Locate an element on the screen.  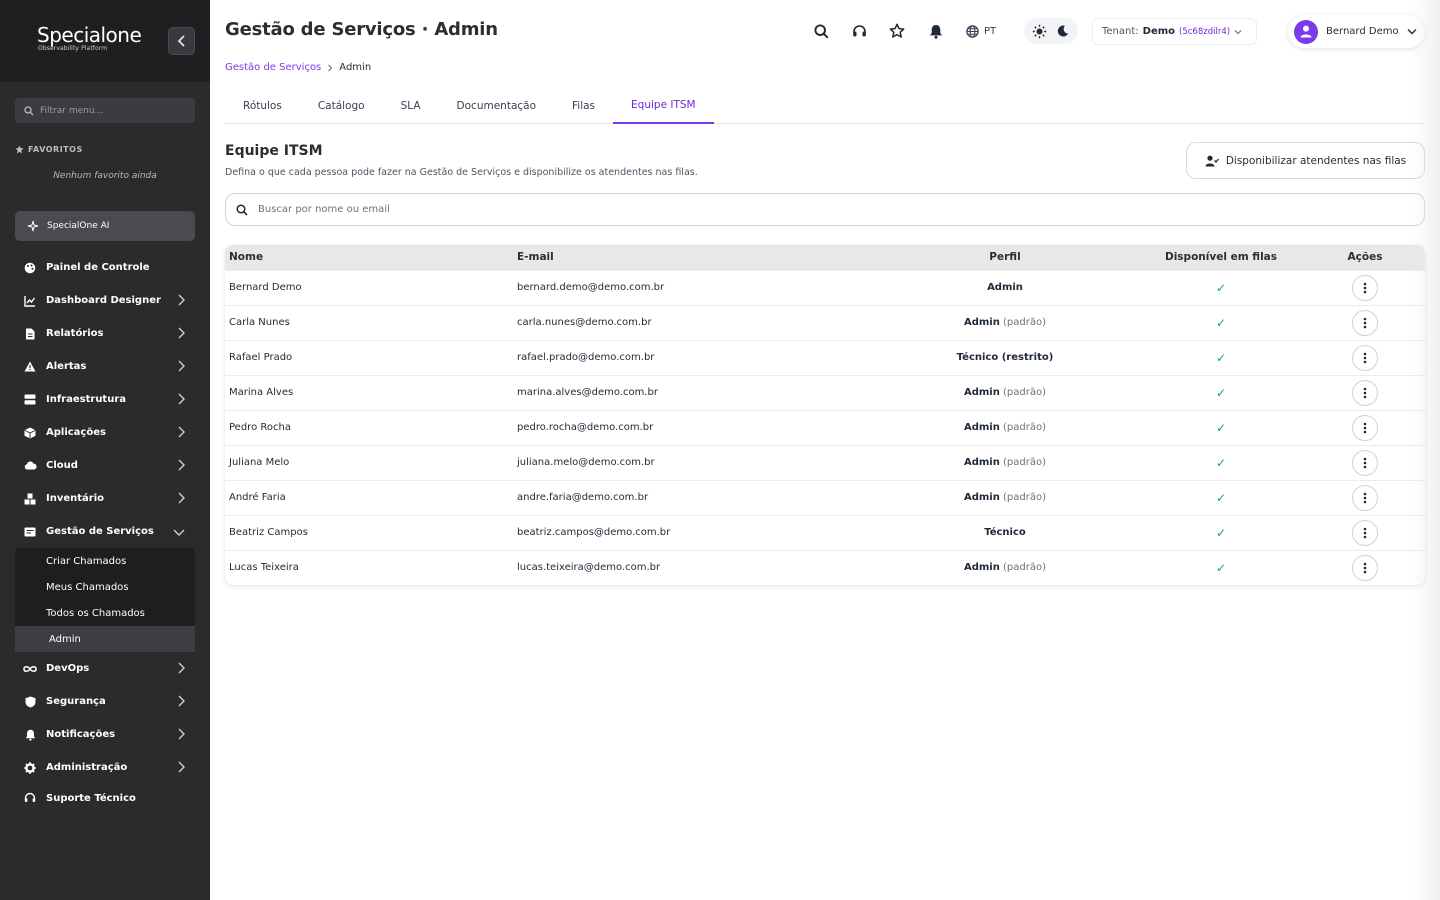
submenu-item-todos-os-chamados: Todos os Chamados is located at coordinates (105, 613).